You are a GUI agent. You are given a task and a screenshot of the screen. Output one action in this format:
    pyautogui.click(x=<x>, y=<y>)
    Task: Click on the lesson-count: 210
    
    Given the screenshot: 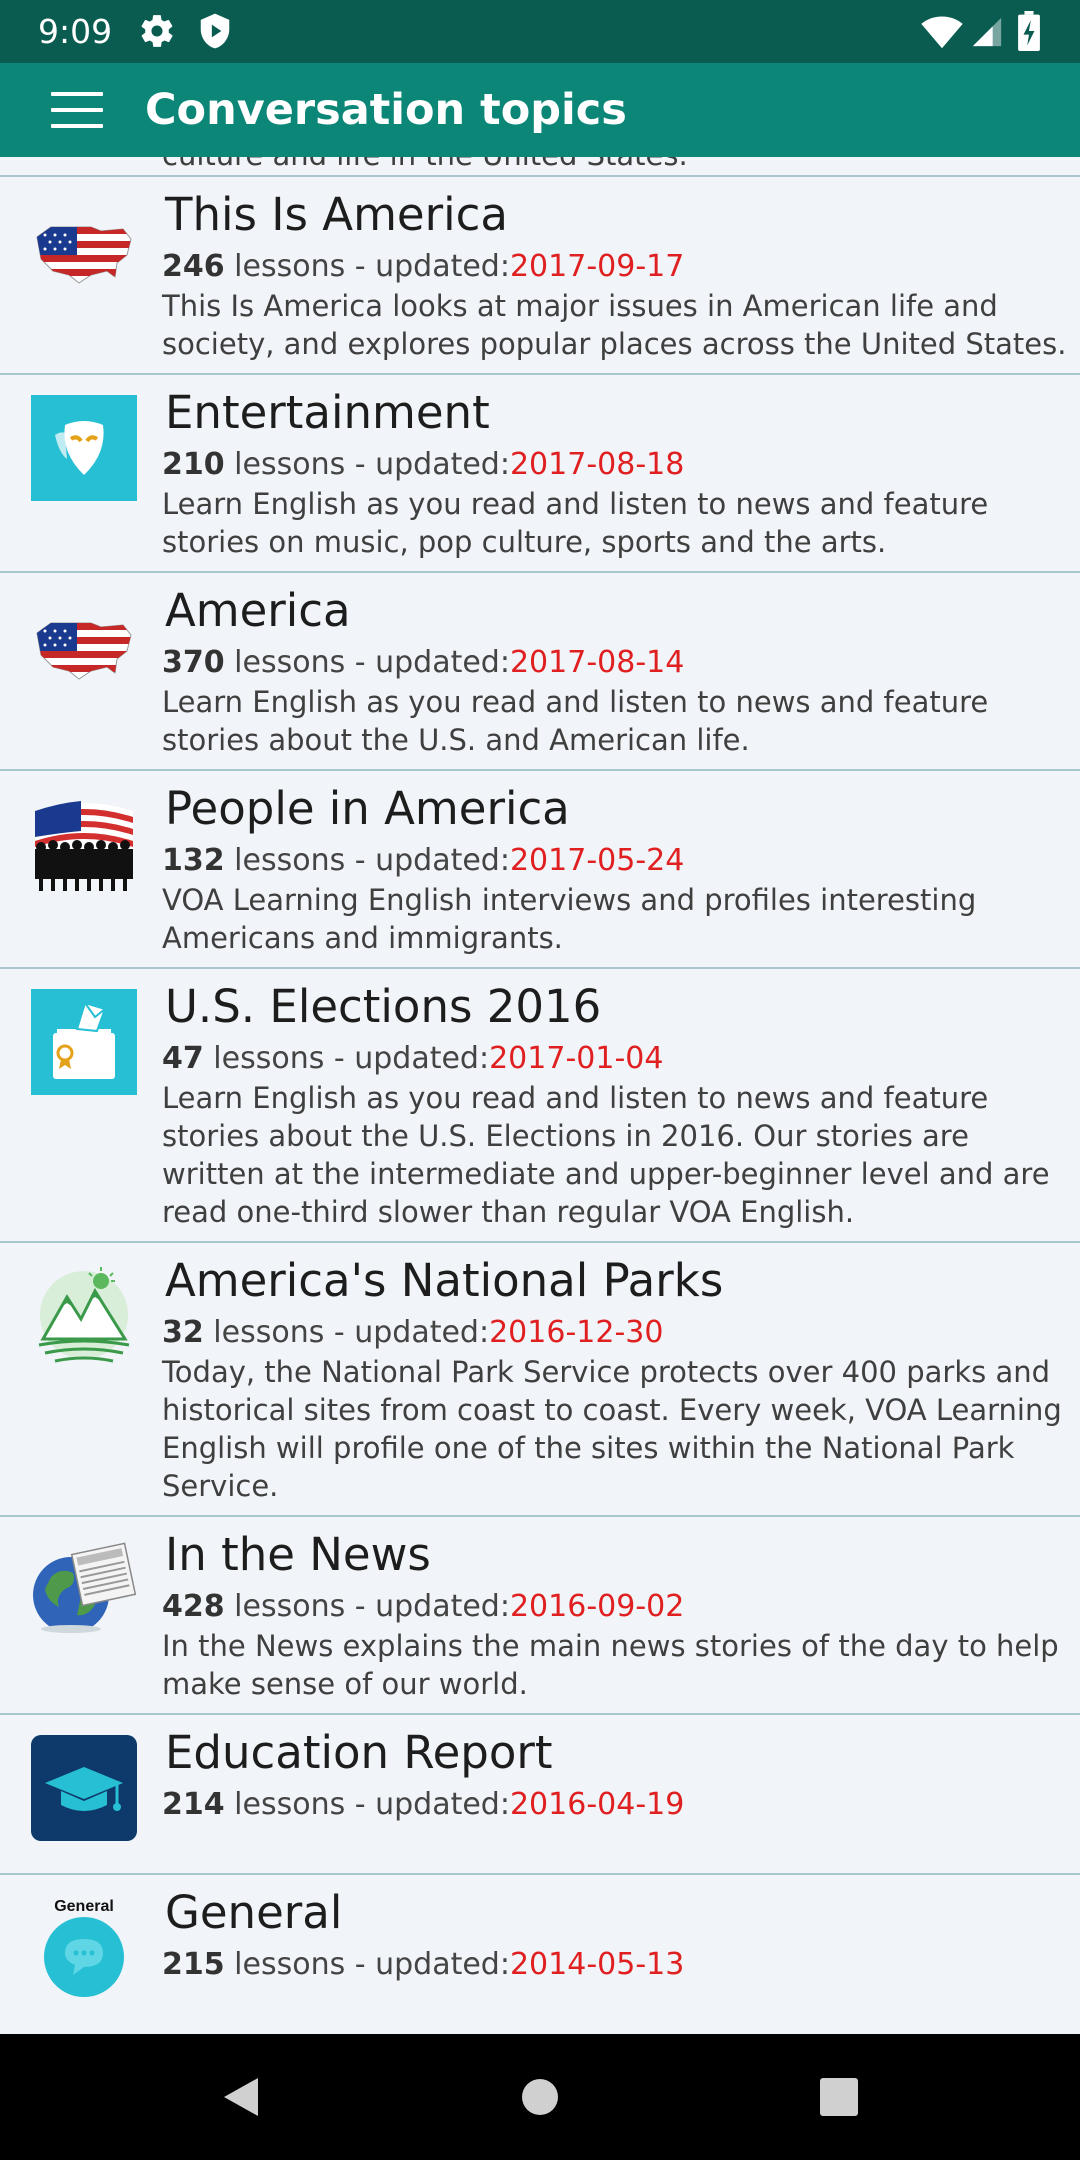 What is the action you would take?
    pyautogui.click(x=193, y=464)
    